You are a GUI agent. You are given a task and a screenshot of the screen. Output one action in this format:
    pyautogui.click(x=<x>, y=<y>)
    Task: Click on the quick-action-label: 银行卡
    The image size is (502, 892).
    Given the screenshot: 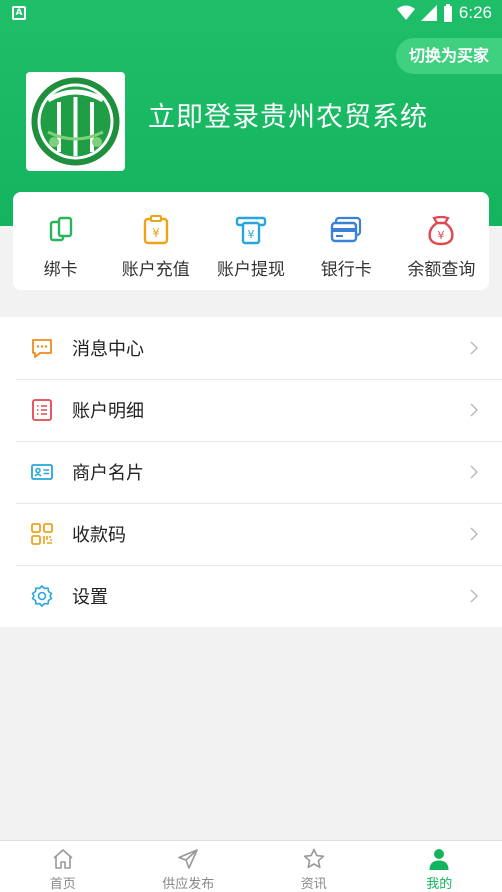 What is the action you would take?
    pyautogui.click(x=346, y=270)
    